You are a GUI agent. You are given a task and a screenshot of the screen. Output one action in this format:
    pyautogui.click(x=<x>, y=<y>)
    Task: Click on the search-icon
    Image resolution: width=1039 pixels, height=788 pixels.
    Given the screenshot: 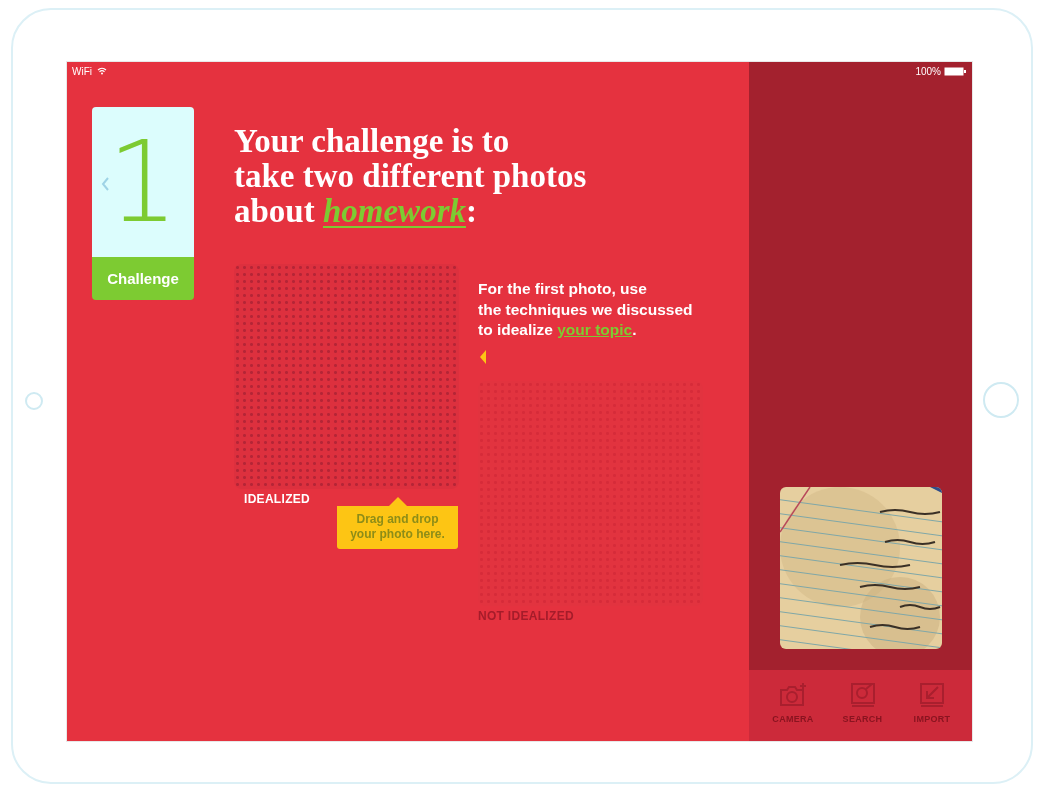 What is the action you would take?
    pyautogui.click(x=862, y=695)
    